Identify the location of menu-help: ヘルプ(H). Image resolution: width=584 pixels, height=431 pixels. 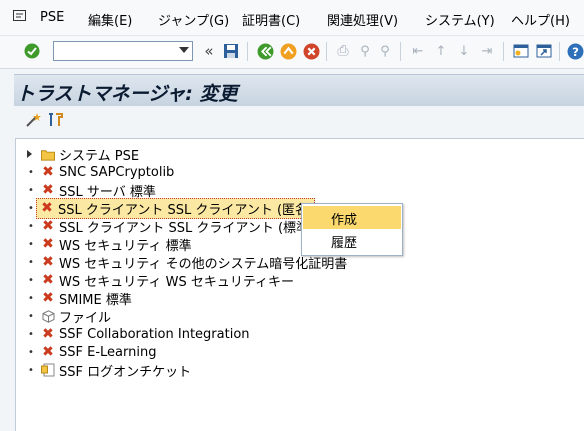
(540, 19).